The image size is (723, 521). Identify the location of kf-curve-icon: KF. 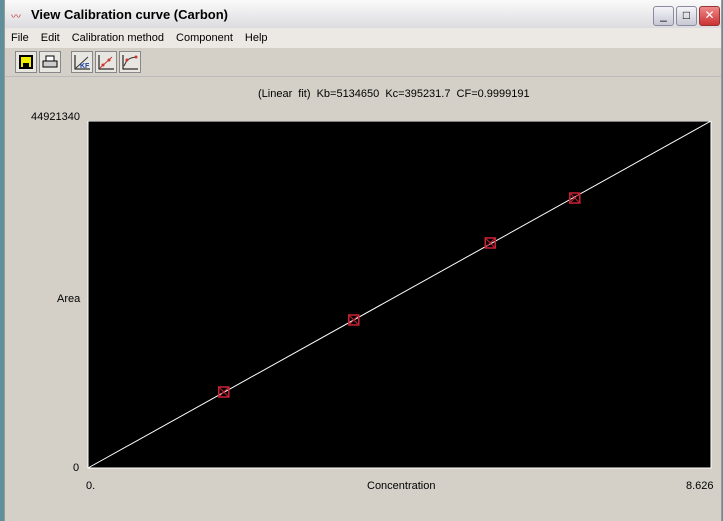
(82, 62).